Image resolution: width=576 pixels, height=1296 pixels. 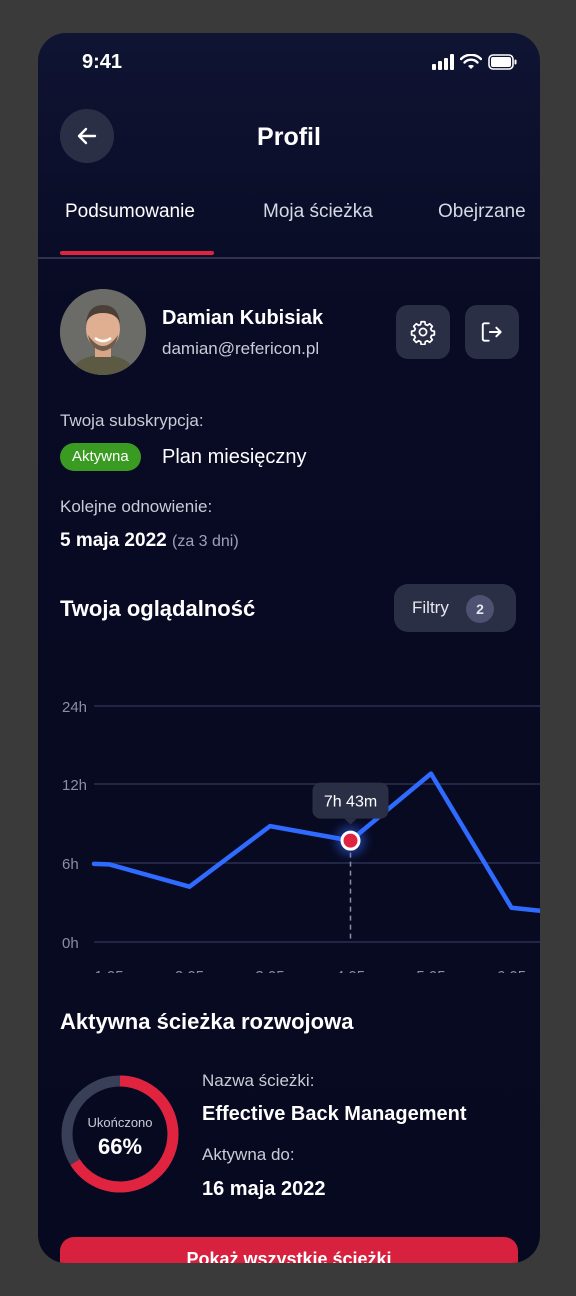 I want to click on y-tick-label: 6h, so click(x=70, y=864).